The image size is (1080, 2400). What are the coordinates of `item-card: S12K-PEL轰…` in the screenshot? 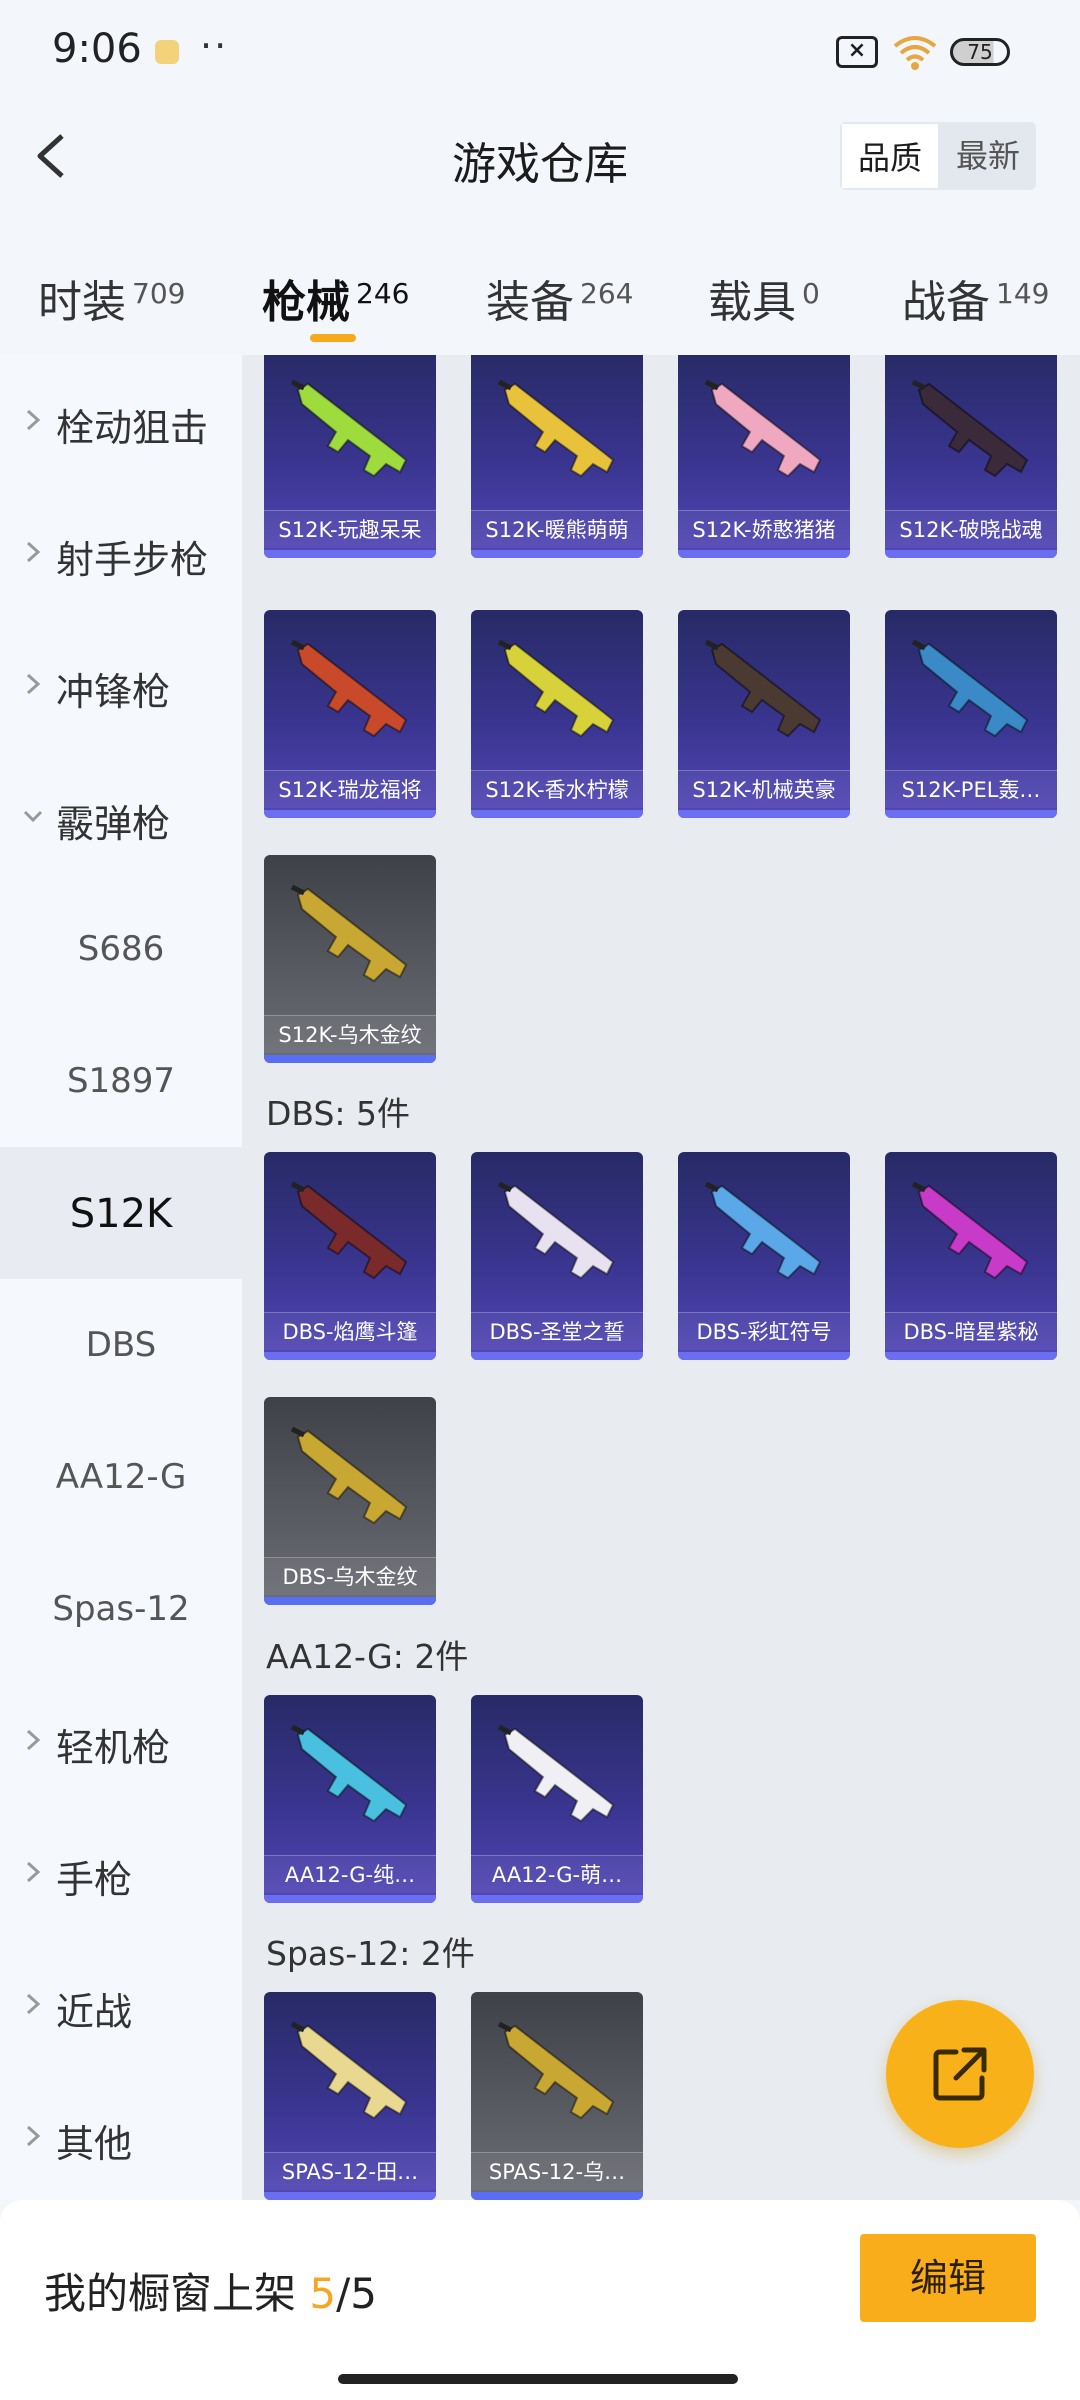 It's located at (971, 714).